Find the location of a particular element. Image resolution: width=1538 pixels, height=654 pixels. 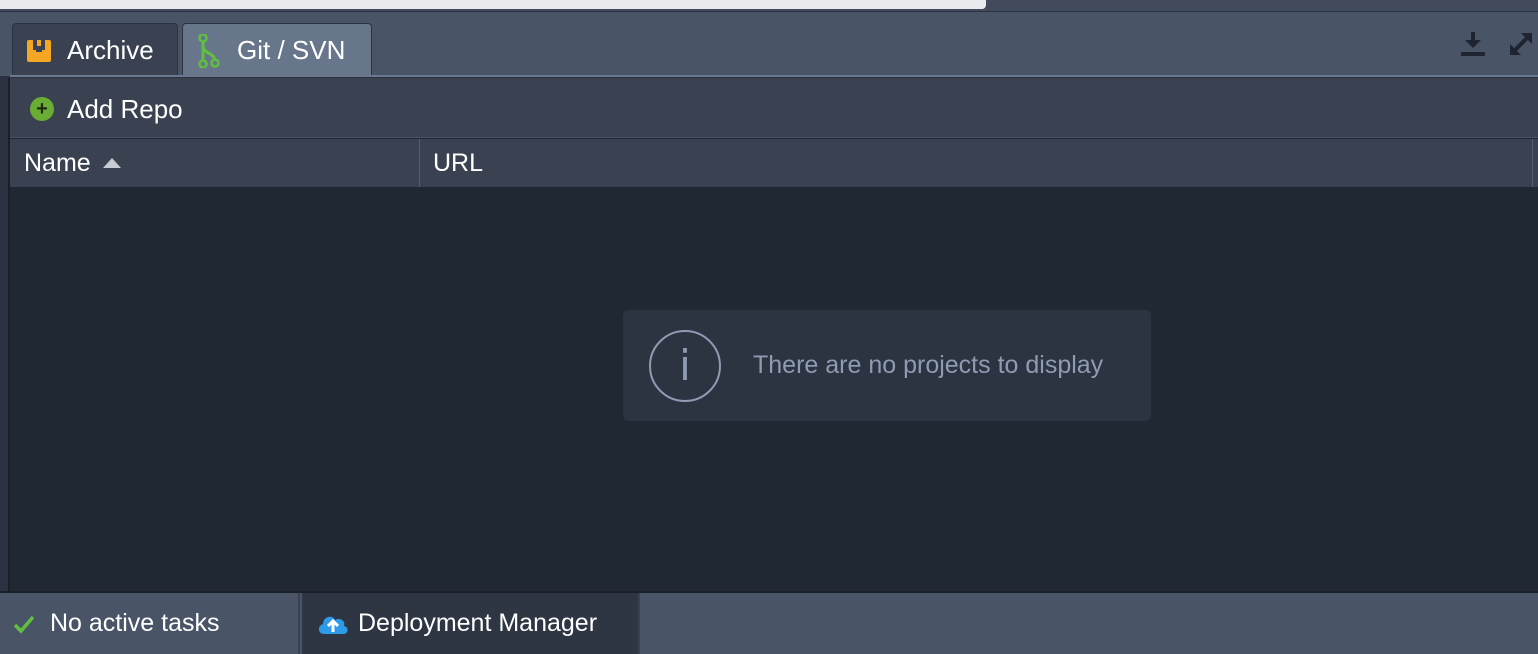

empty-state: i There are no projects to display is located at coordinates (887, 365).